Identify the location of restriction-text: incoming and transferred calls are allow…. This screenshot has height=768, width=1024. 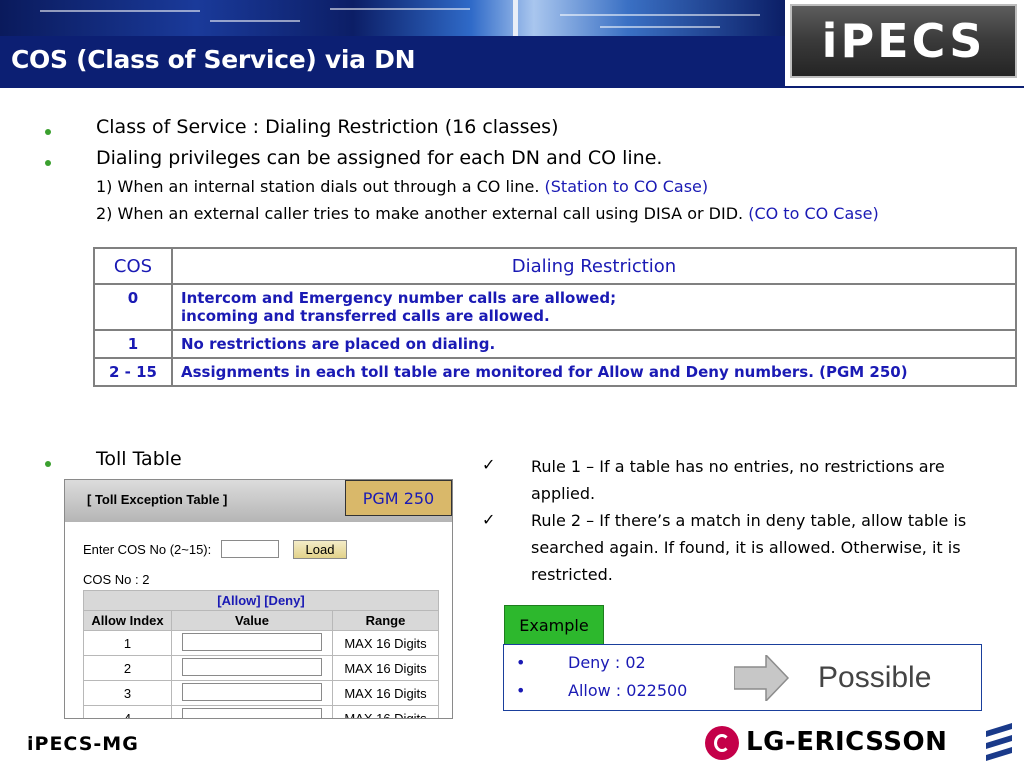
(365, 316).